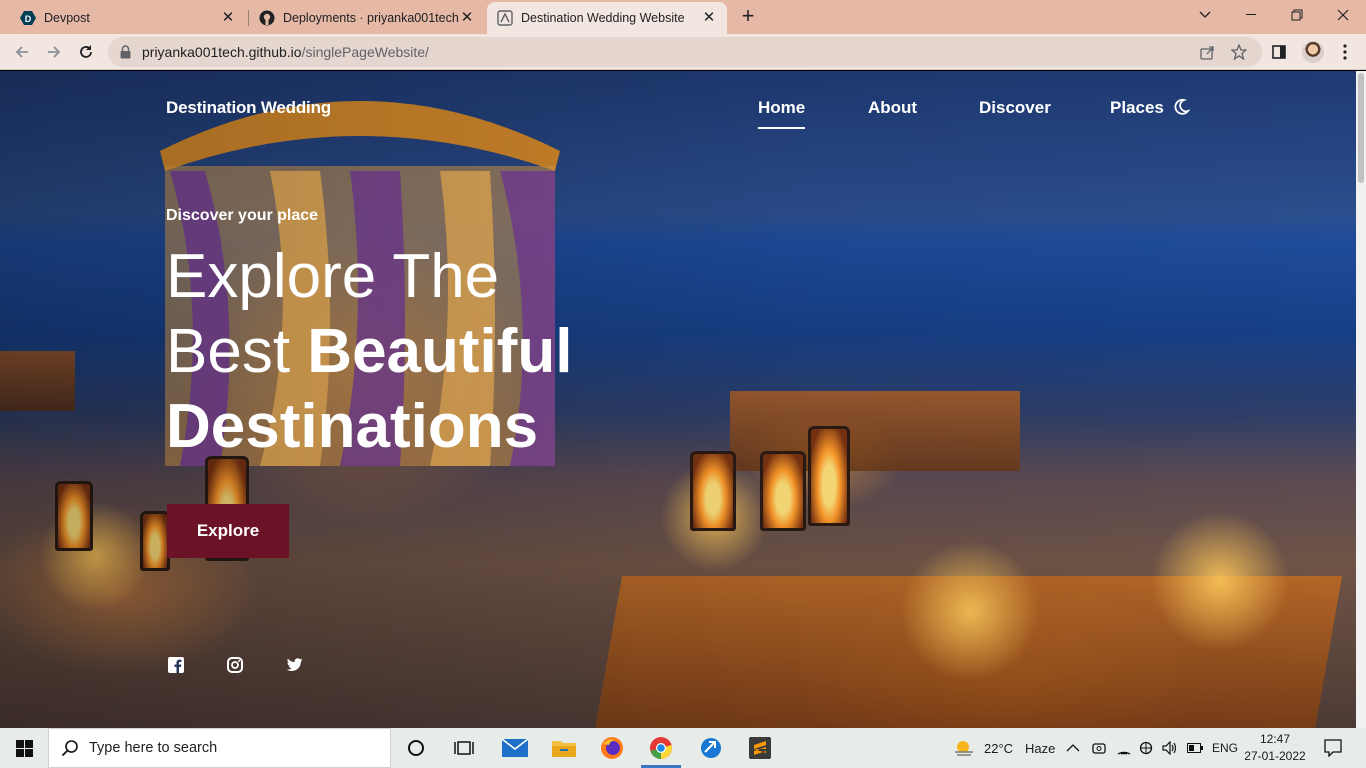  What do you see at coordinates (267, 18) in the screenshot?
I see `github-icon` at bounding box center [267, 18].